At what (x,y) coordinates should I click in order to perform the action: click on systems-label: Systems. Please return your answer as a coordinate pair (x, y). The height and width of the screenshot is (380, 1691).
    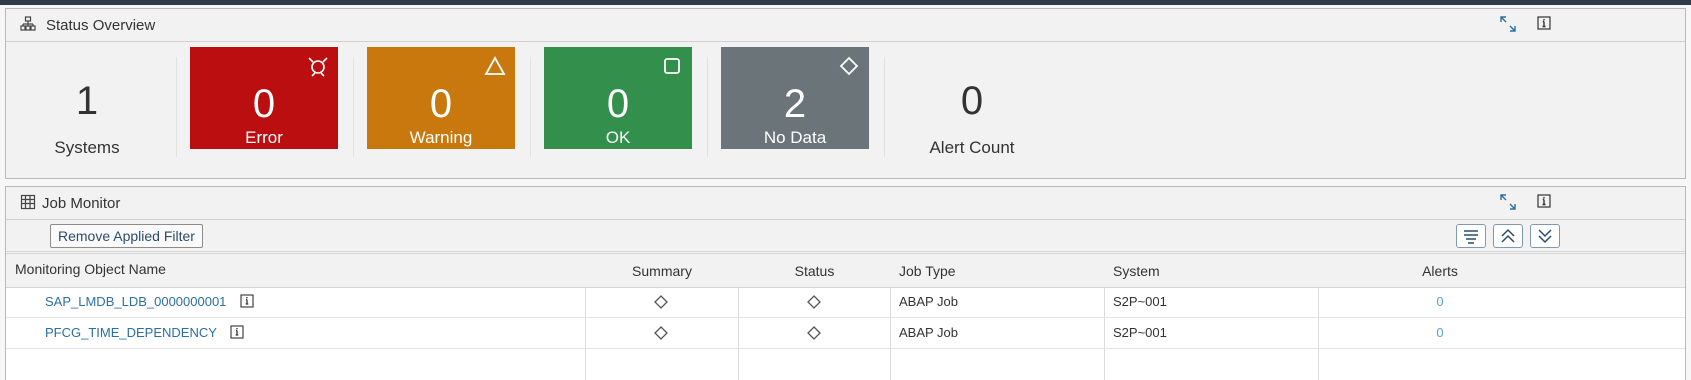
    Looking at the image, I should click on (87, 147).